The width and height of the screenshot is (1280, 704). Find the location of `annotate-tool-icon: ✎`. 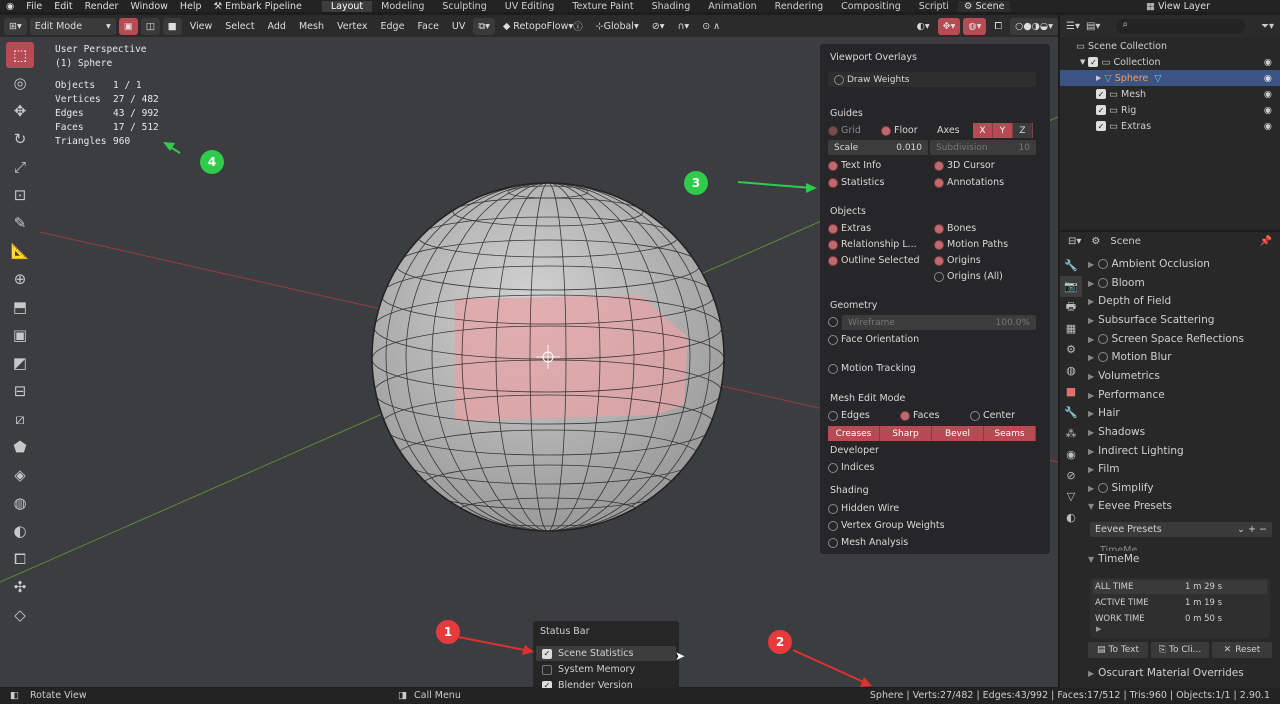

annotate-tool-icon: ✎ is located at coordinates (20, 223).